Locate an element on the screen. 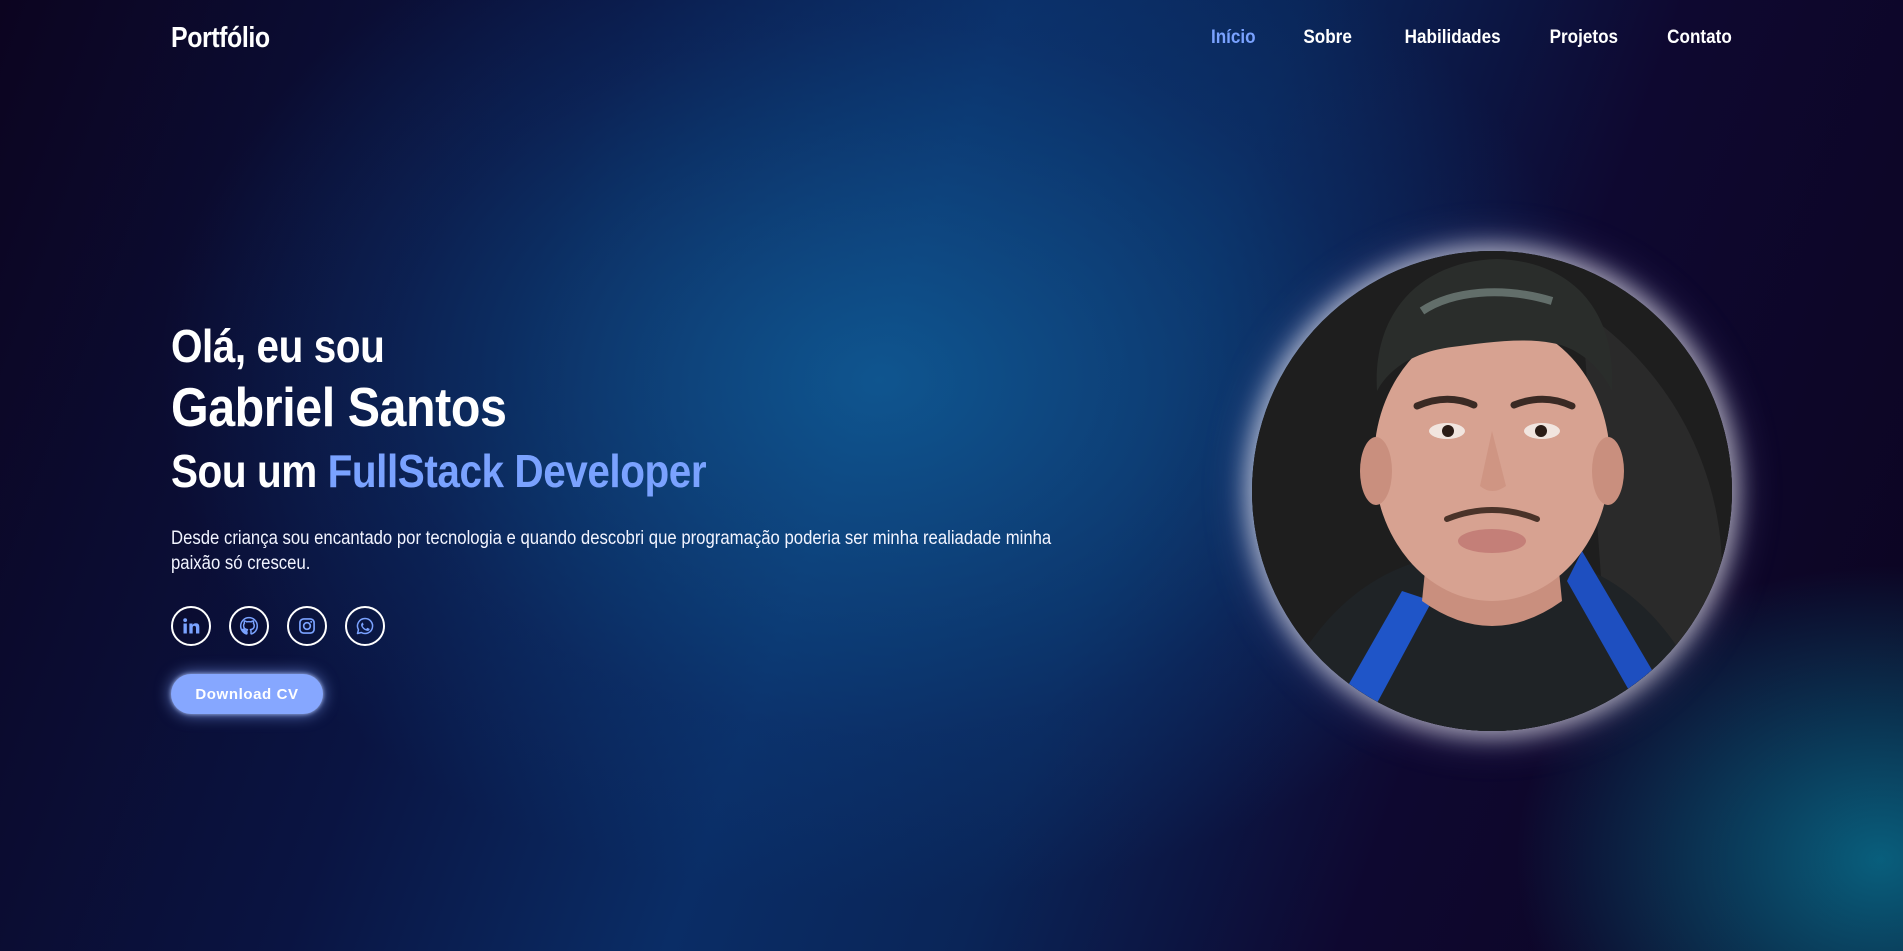 The width and height of the screenshot is (1903, 951). linkedin-link is located at coordinates (191, 626).